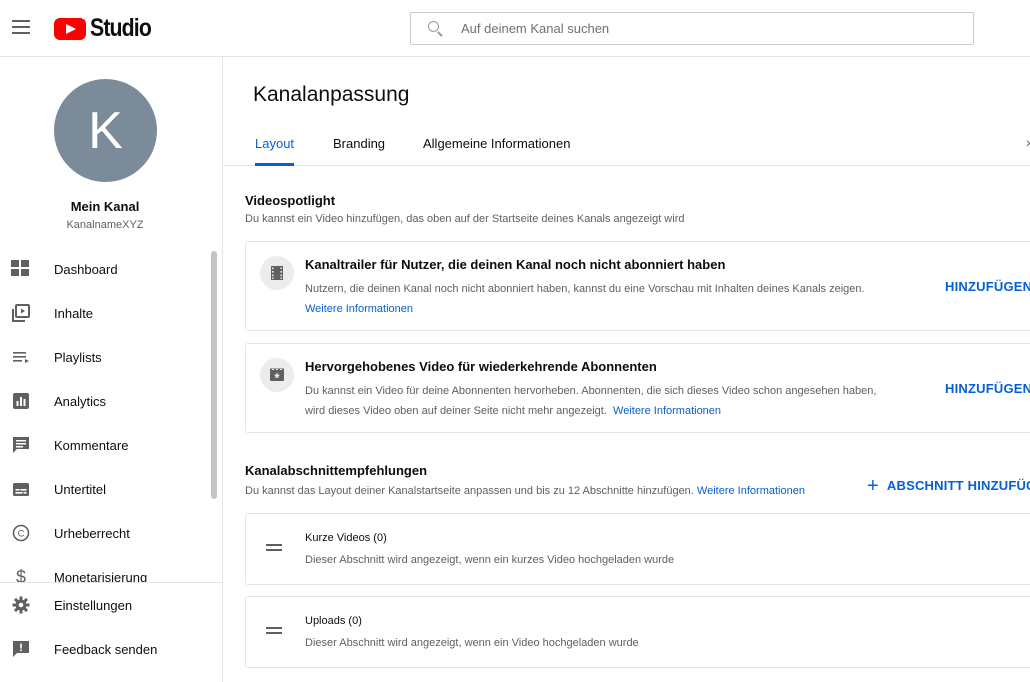 This screenshot has height=682, width=1030. I want to click on search-icon, so click(436, 29).